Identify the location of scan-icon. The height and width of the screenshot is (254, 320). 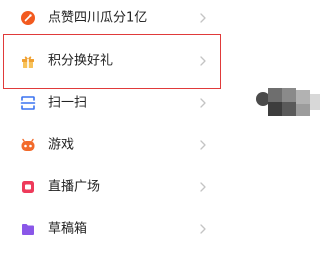
(28, 103).